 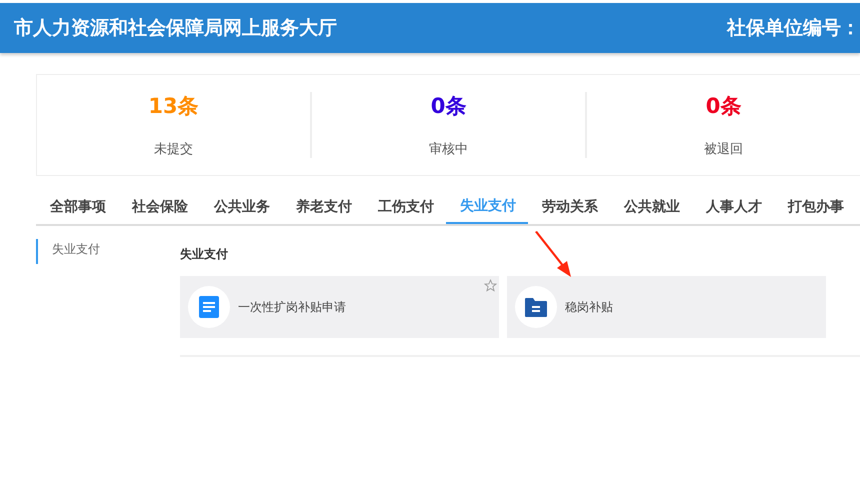 I want to click on document-icon, so click(x=209, y=307).